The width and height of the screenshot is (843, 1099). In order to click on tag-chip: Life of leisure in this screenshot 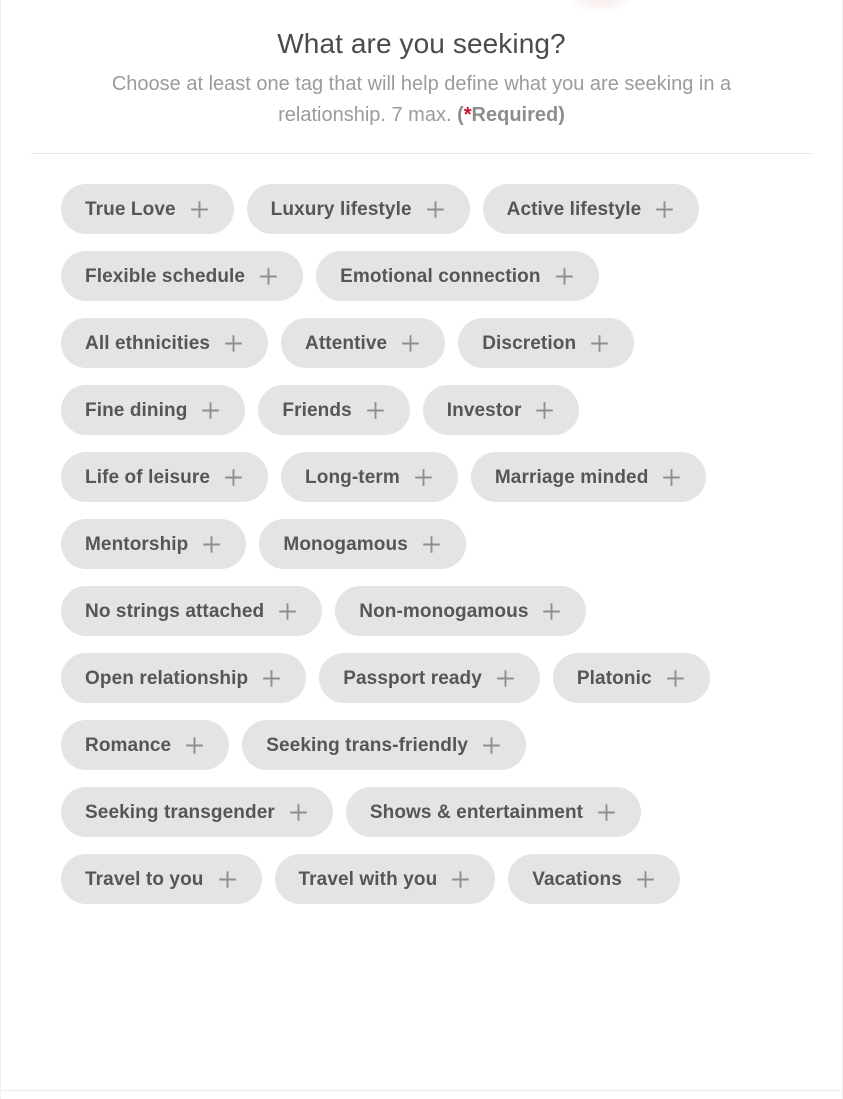, I will do `click(165, 477)`.